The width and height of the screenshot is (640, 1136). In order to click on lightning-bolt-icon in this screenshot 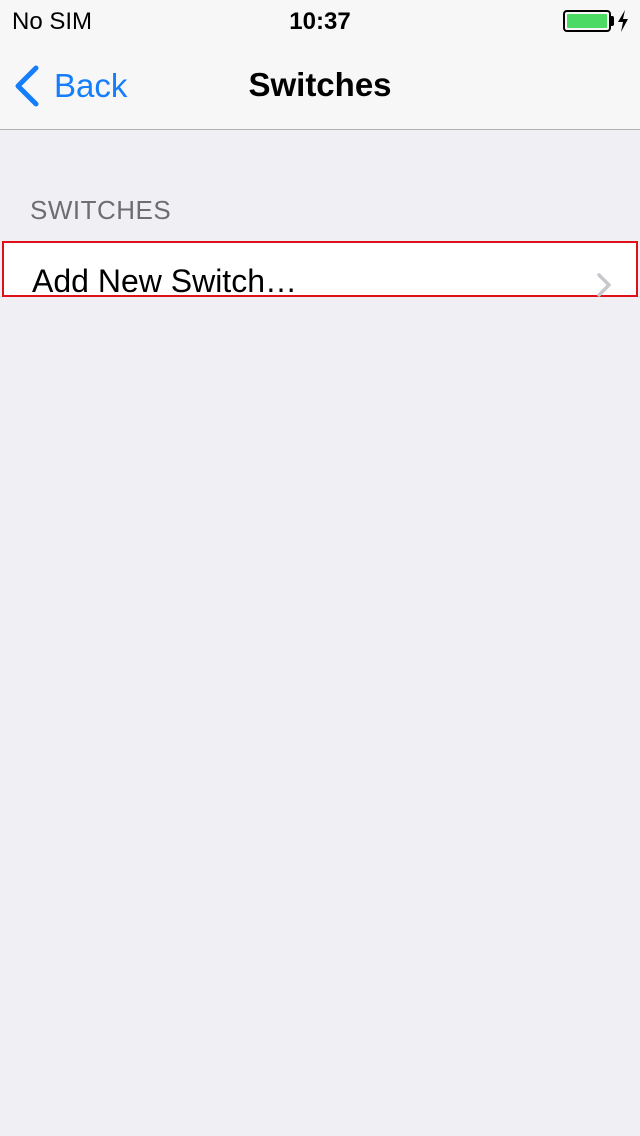, I will do `click(623, 21)`.